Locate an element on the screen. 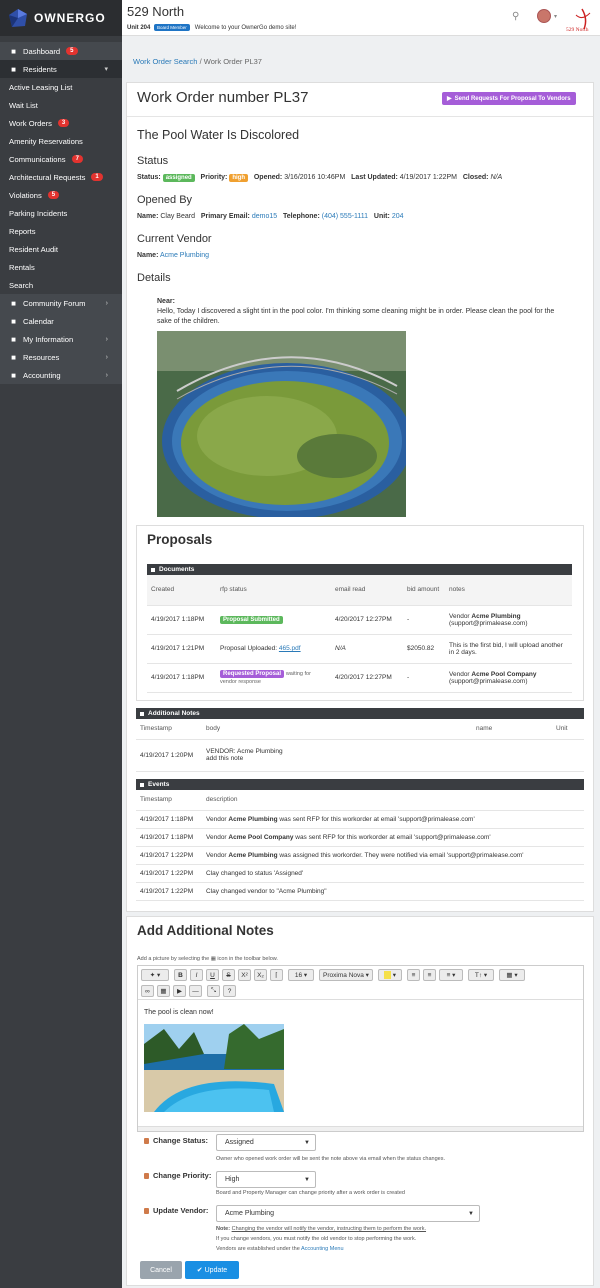 The image size is (600, 1288). priority-select: High ▼ is located at coordinates (266, 1179).